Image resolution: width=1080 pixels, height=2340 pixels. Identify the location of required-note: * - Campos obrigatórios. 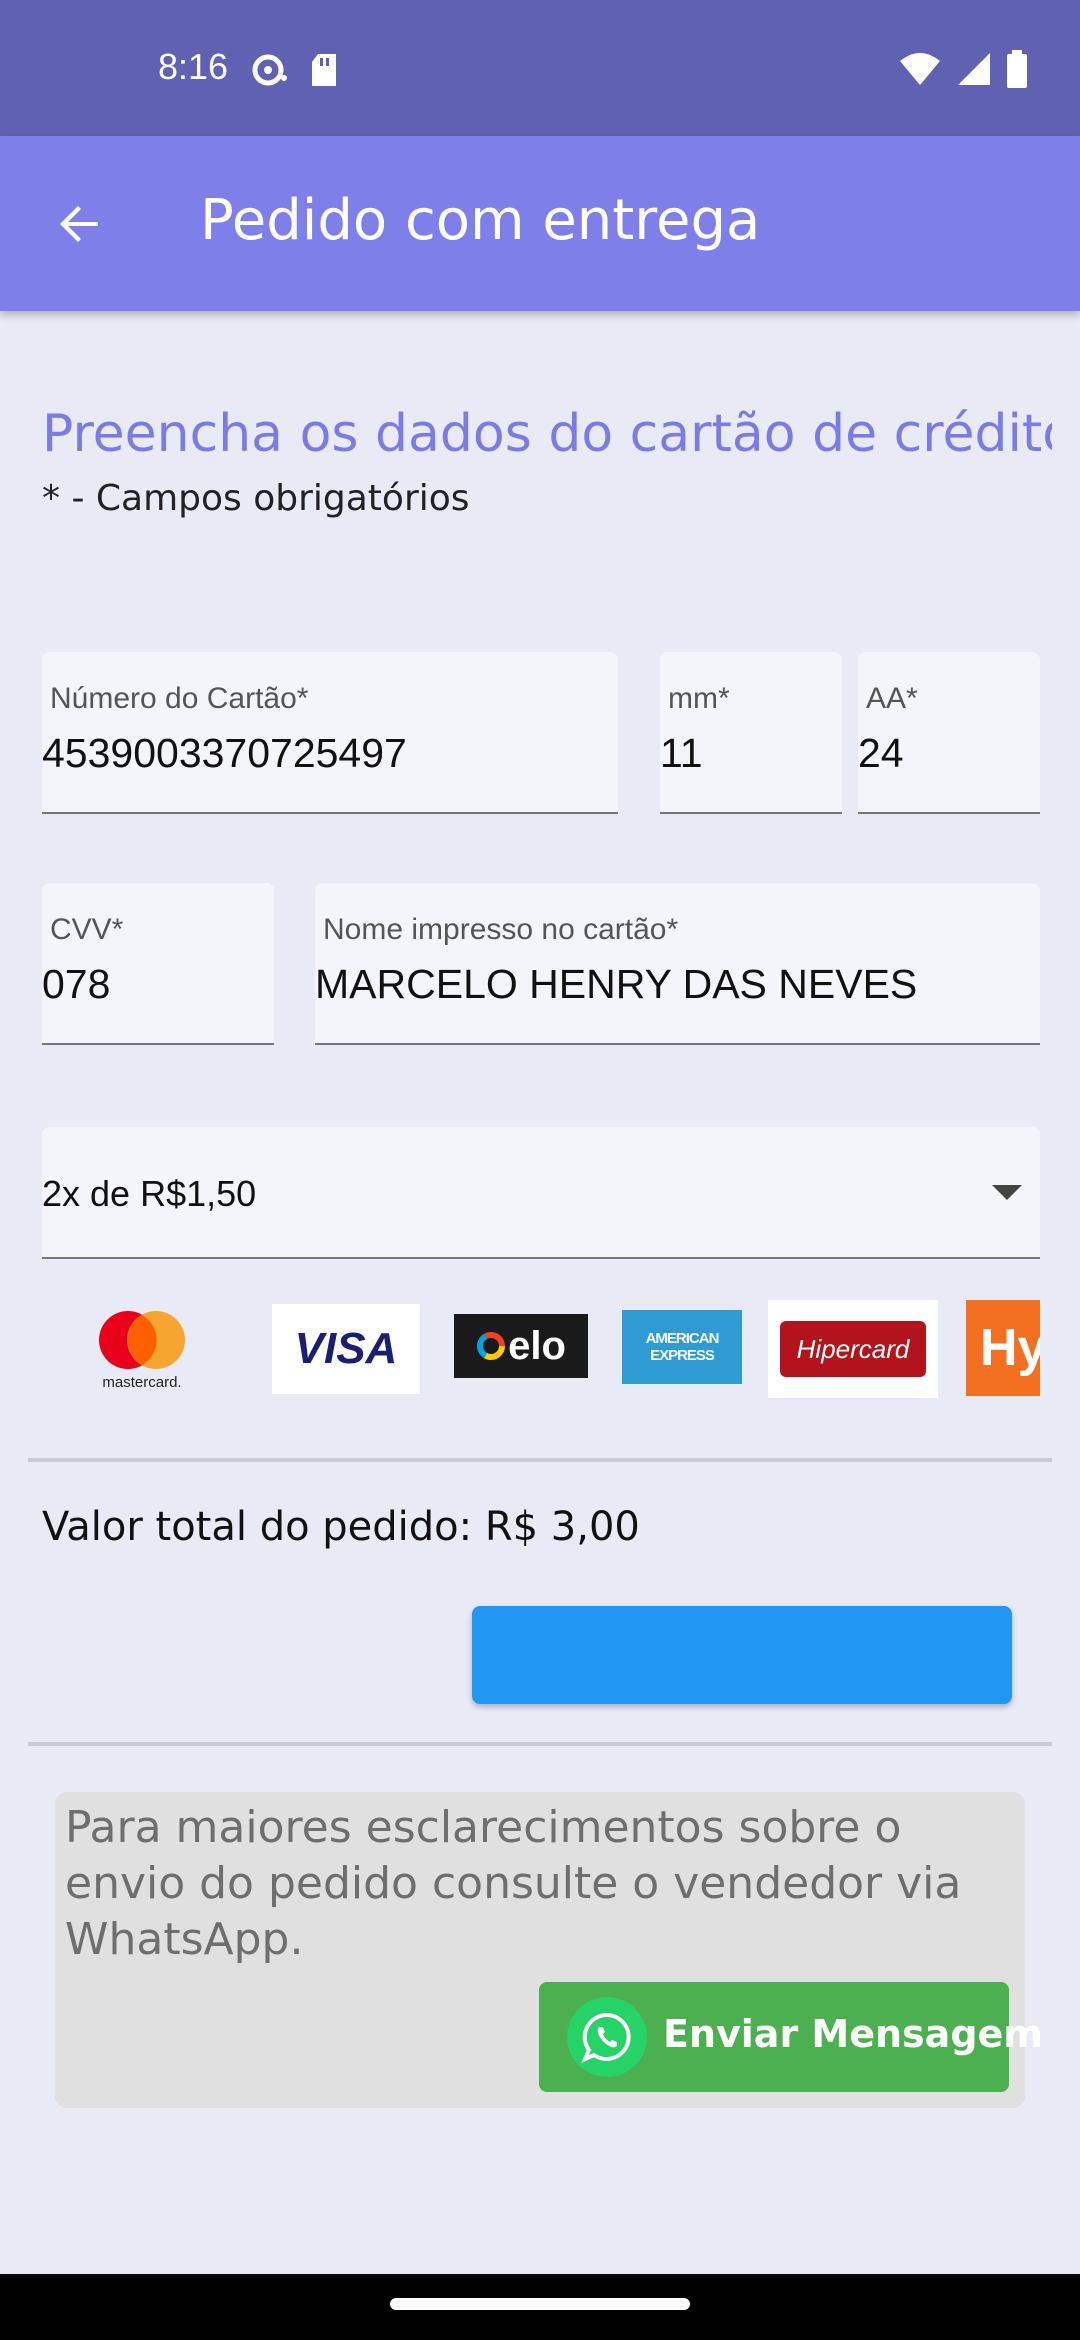
(256, 498).